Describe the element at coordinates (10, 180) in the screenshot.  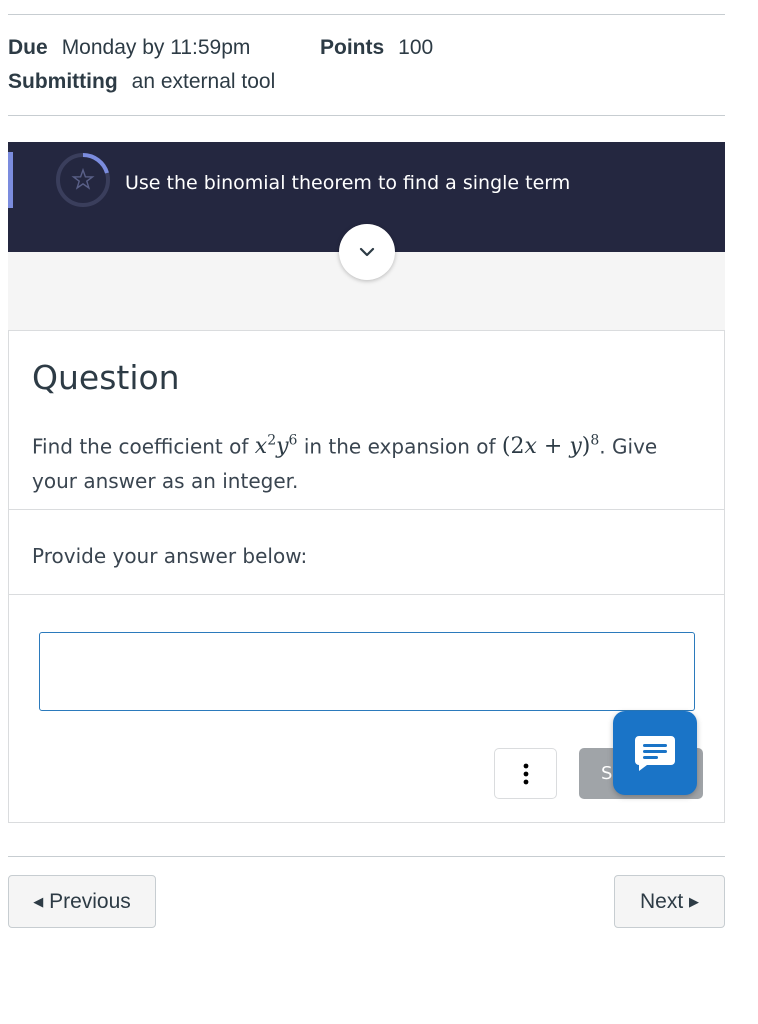
I see `banner-accent-bar` at that location.